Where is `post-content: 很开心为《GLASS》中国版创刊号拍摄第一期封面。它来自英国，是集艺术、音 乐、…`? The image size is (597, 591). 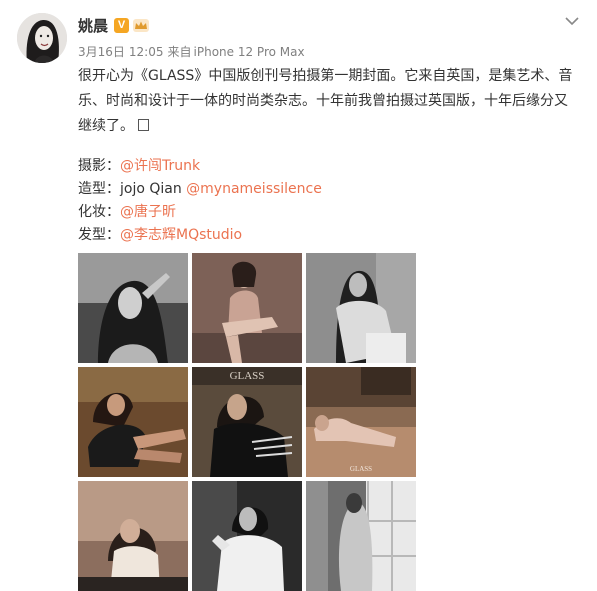 post-content: 很开心为《GLASS》中国版创刊号拍摄第一期封面。它来自英国，是集艺术、音 乐、… is located at coordinates (330, 101).